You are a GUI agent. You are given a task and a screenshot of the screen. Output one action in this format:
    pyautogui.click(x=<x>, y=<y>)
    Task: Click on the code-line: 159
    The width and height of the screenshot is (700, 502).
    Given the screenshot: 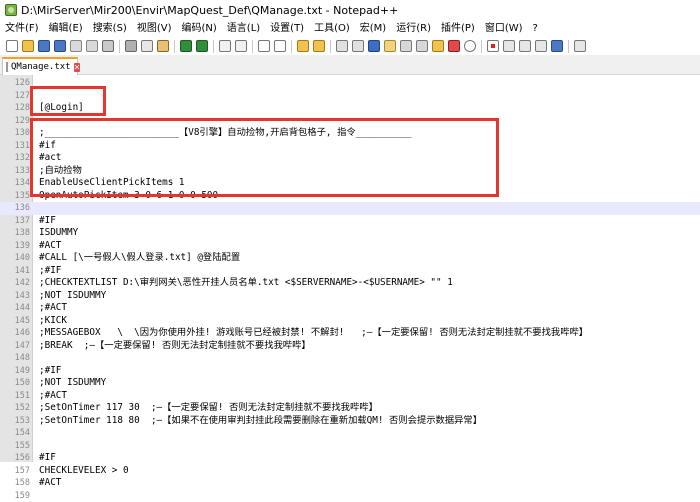 What is the action you would take?
    pyautogui.click(x=350, y=496)
    